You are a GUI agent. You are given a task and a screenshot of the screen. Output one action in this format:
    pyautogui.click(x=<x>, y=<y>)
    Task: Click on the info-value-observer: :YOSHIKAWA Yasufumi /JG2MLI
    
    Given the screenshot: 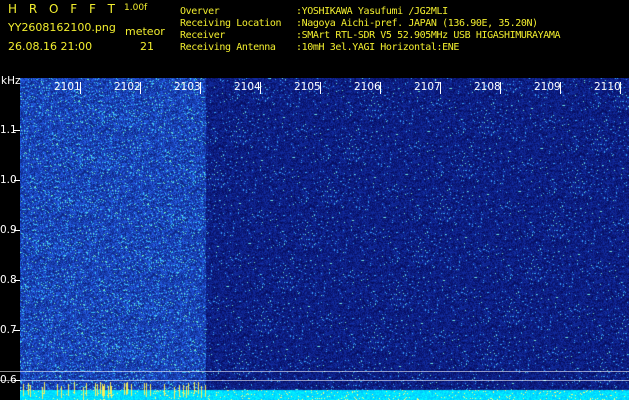 What is the action you would take?
    pyautogui.click(x=372, y=11)
    